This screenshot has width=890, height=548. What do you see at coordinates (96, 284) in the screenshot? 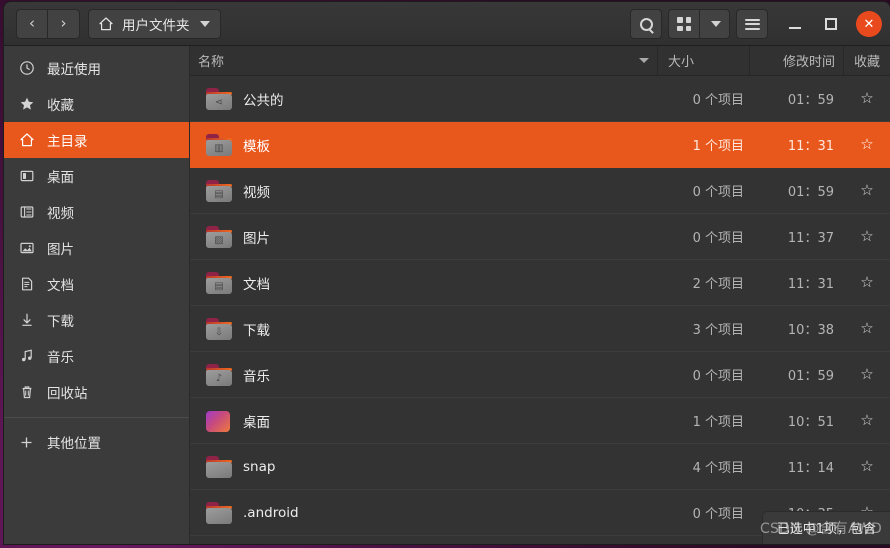
I see `sidebar-item-6: 文档` at bounding box center [96, 284].